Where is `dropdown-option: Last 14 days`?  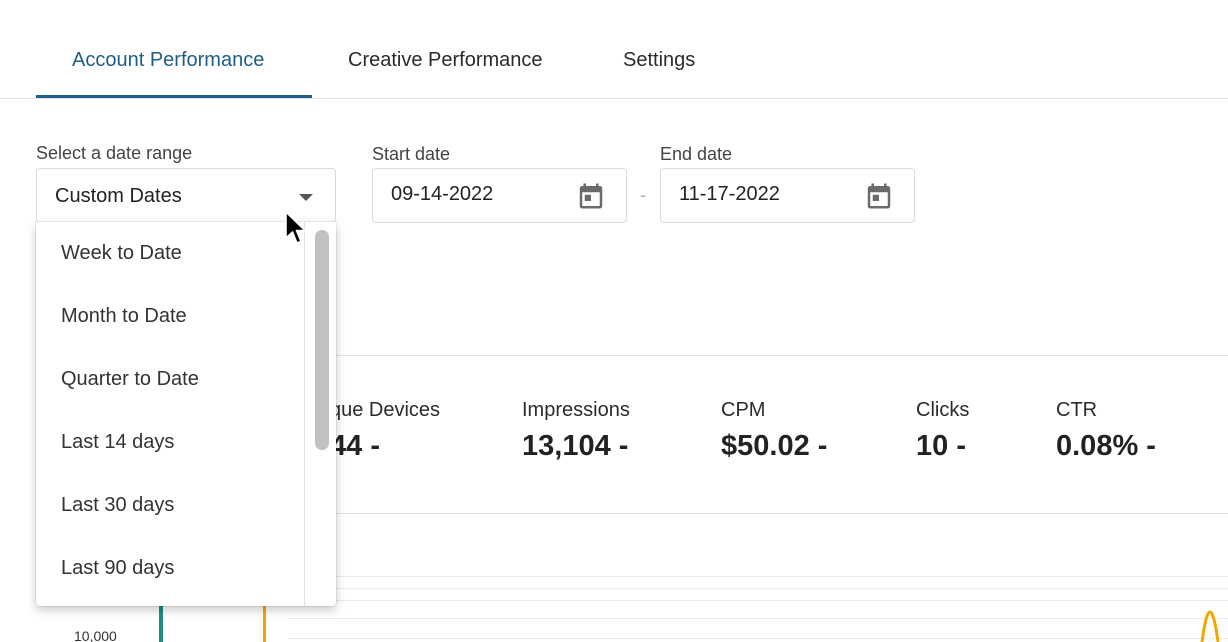
dropdown-option: Last 14 days is located at coordinates (117, 442).